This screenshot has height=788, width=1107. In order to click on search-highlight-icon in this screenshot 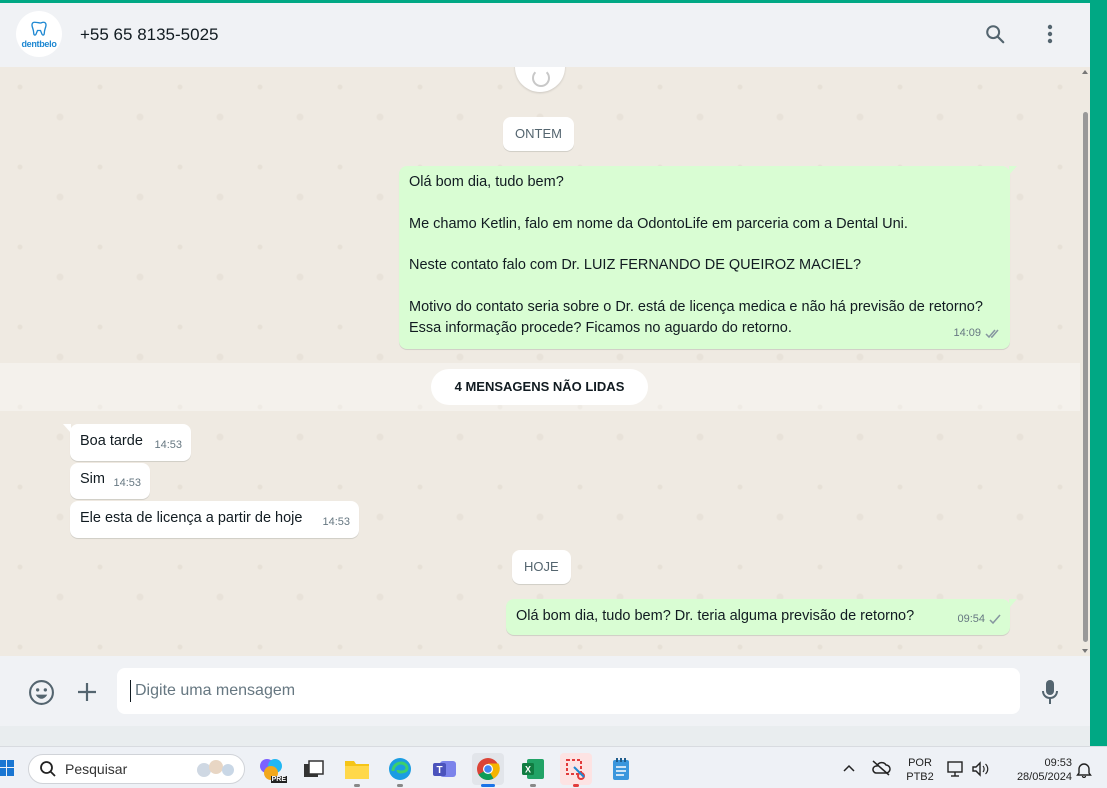, I will do `click(215, 768)`.